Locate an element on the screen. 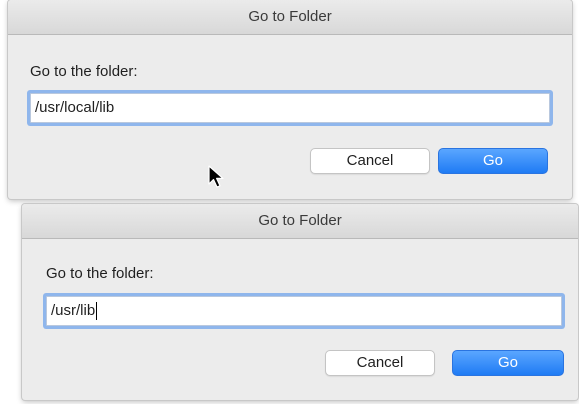 The width and height of the screenshot is (579, 404). folder-path-input: /usr/lib is located at coordinates (304, 311).